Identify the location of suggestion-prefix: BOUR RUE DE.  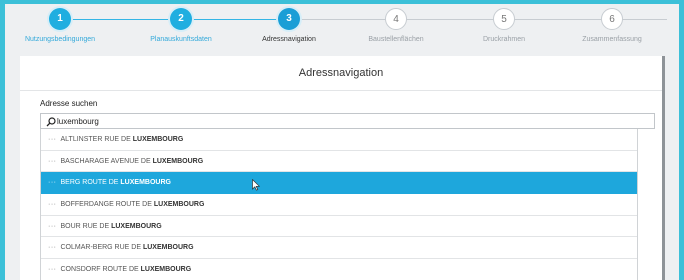
(85, 226).